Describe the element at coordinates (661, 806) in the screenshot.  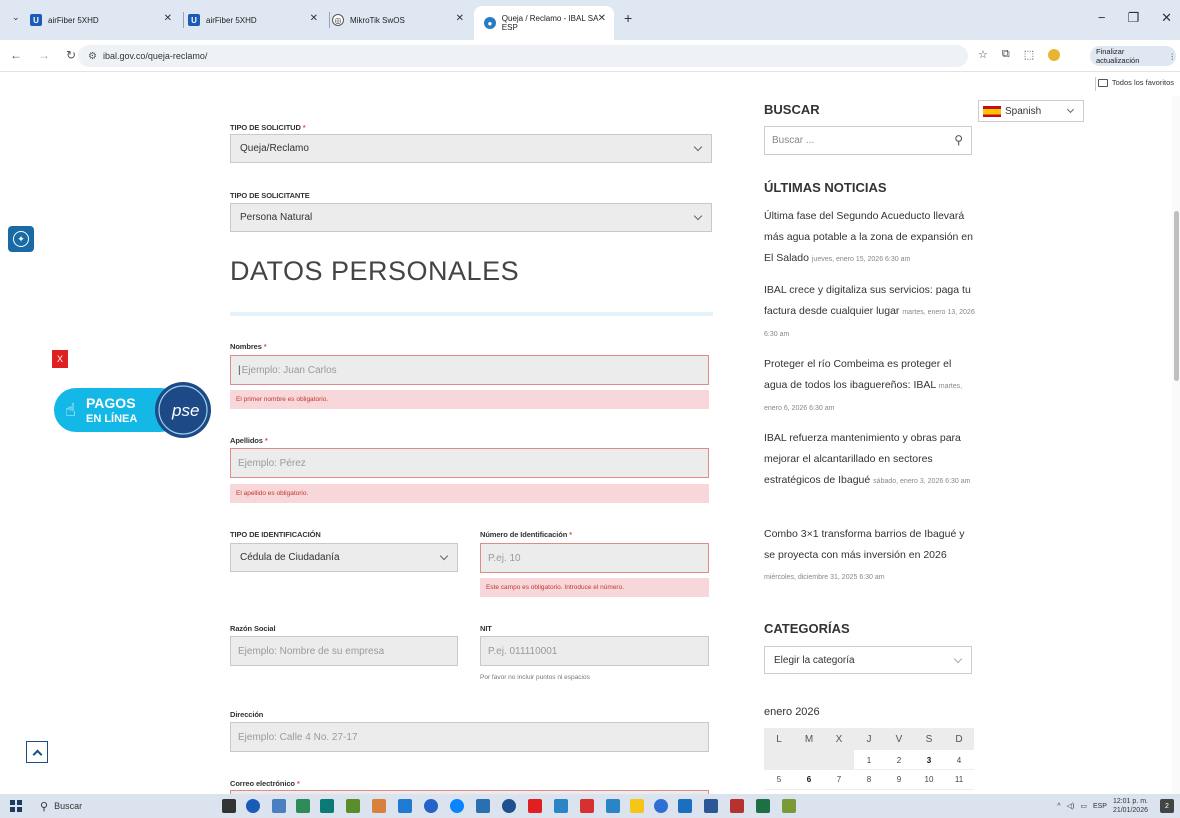
I see `chrome-icon` at that location.